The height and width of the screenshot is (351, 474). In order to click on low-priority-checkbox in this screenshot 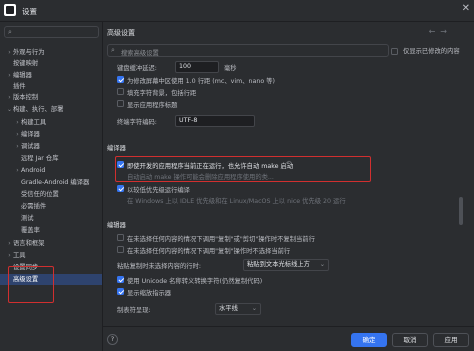, I will do `click(120, 188)`.